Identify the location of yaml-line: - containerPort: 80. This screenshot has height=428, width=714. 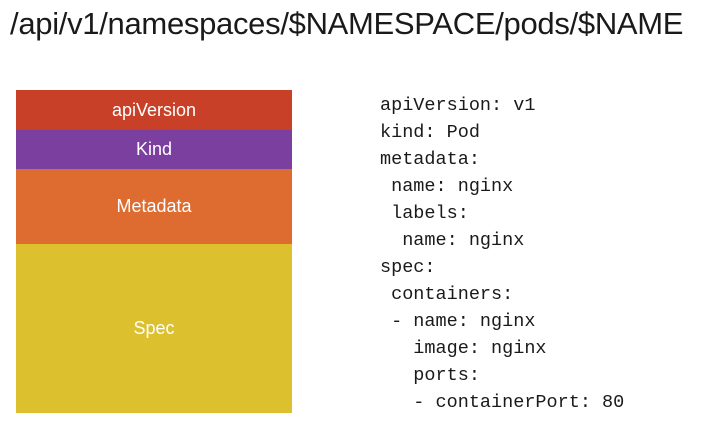
(502, 402).